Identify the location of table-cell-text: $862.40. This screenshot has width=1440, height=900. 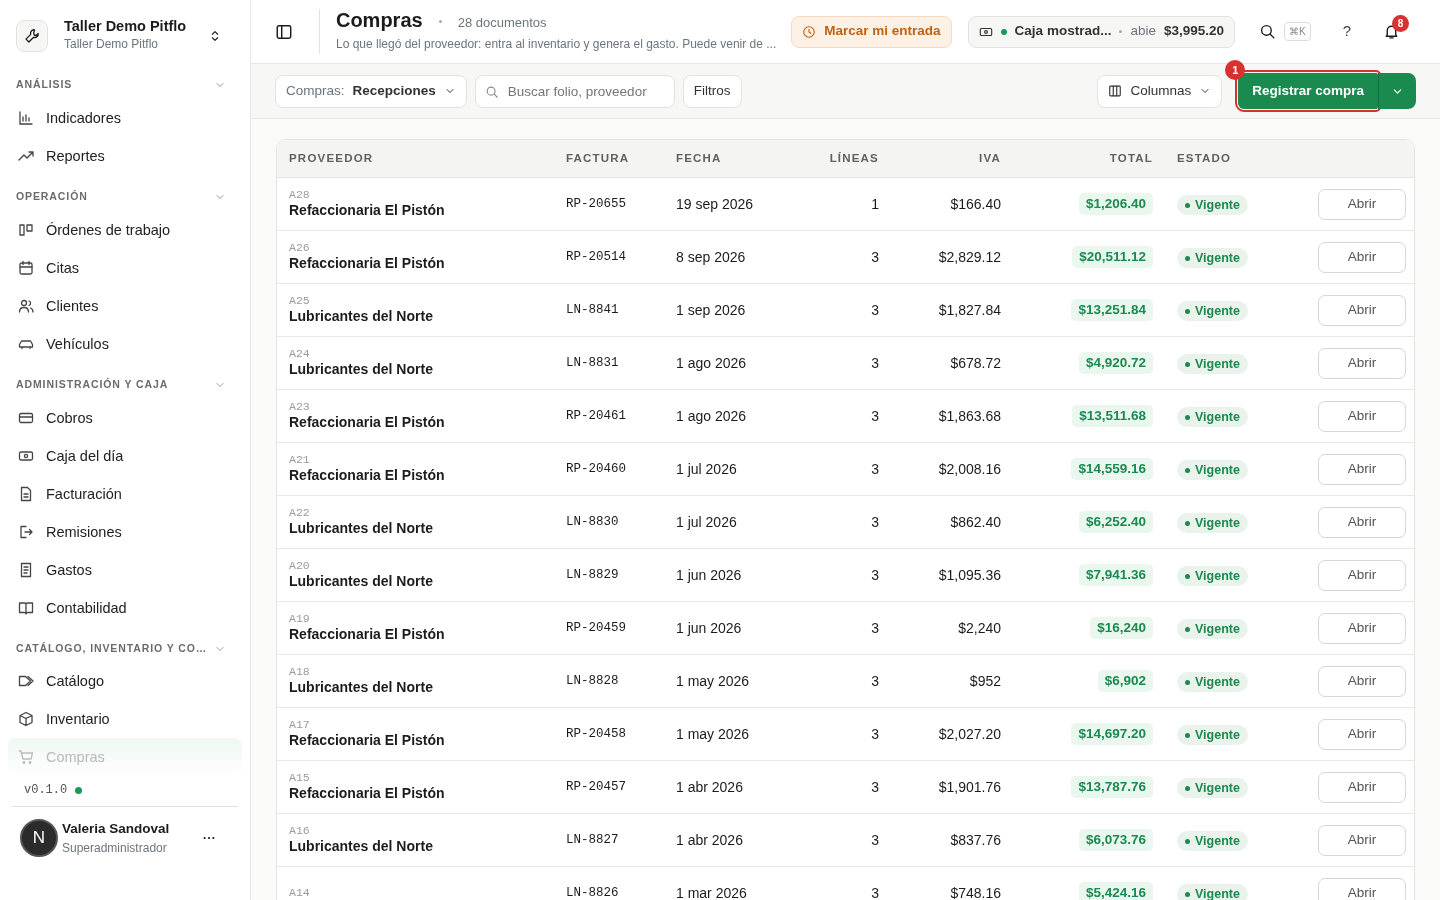
(975, 522).